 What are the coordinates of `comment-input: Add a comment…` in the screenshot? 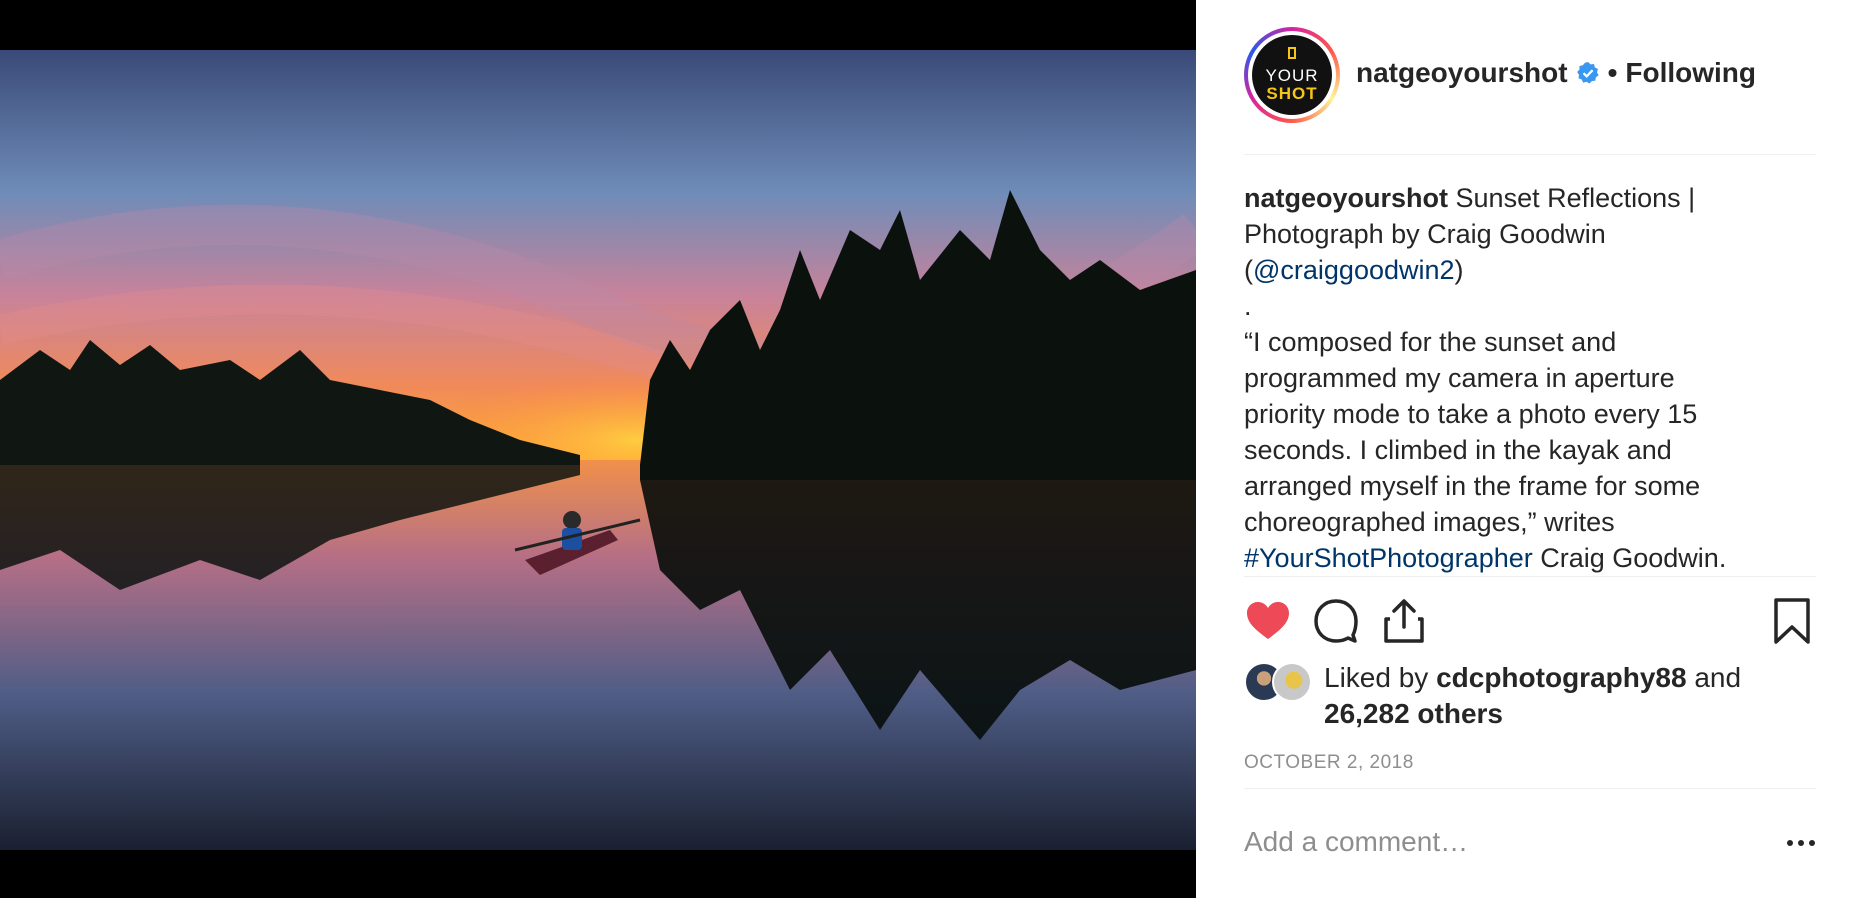 It's located at (1356, 842).